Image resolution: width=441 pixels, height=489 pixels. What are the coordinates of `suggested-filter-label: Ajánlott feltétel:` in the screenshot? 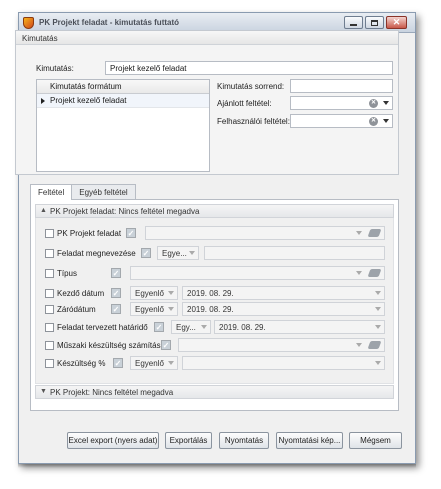 It's located at (244, 103).